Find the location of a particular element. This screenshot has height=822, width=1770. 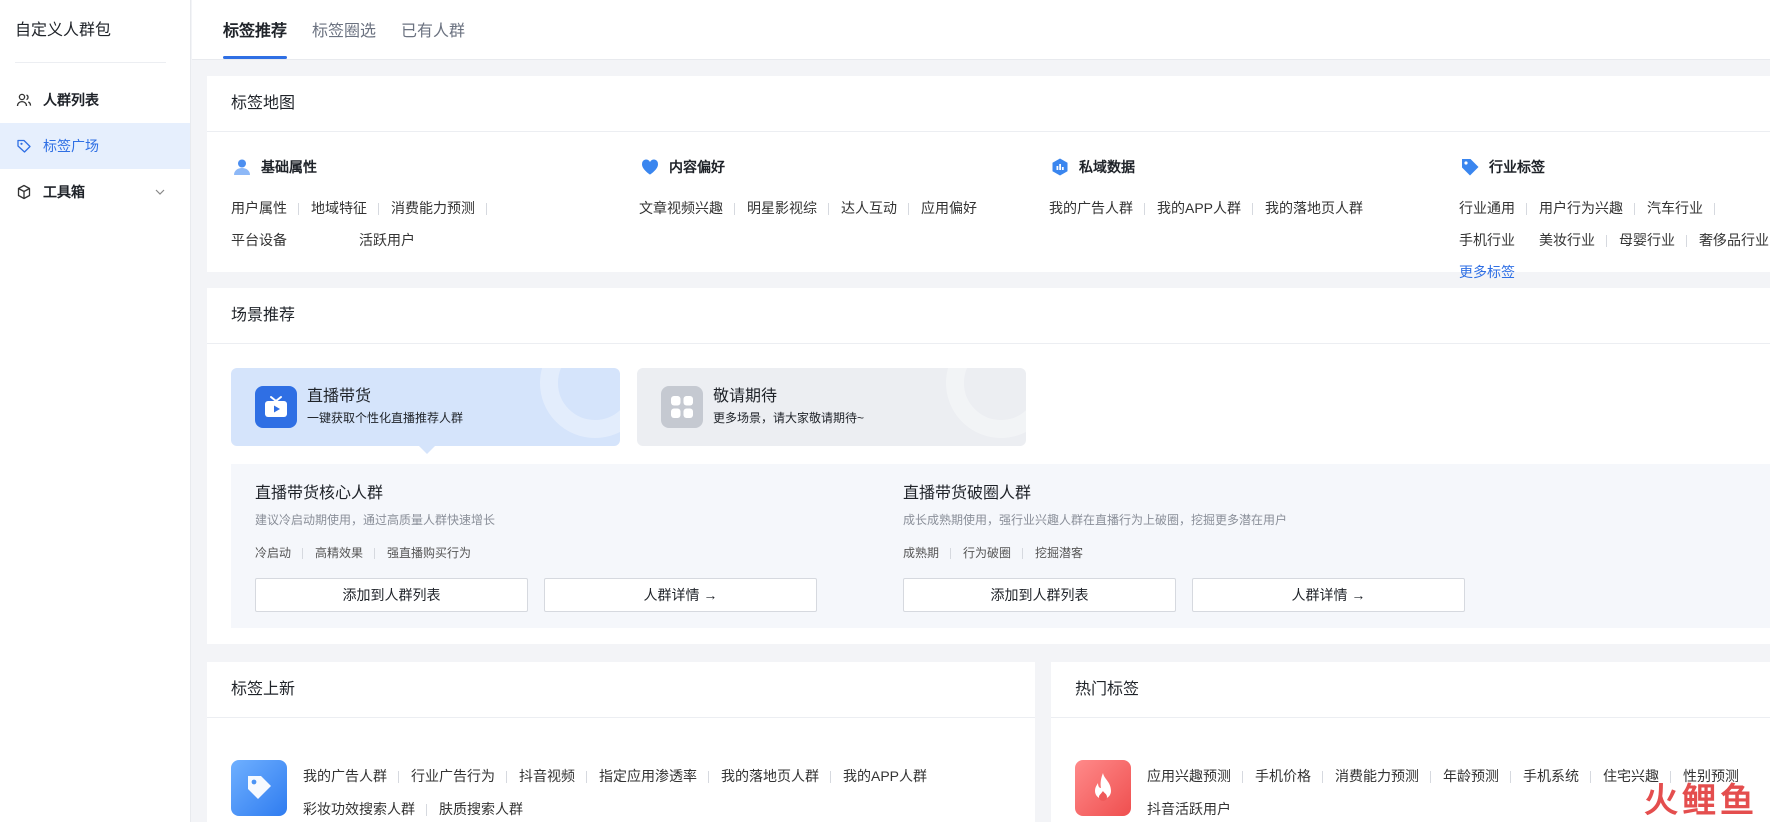

scene-subtitle: 更多场景，请大家敬请期待~ is located at coordinates (789, 418).